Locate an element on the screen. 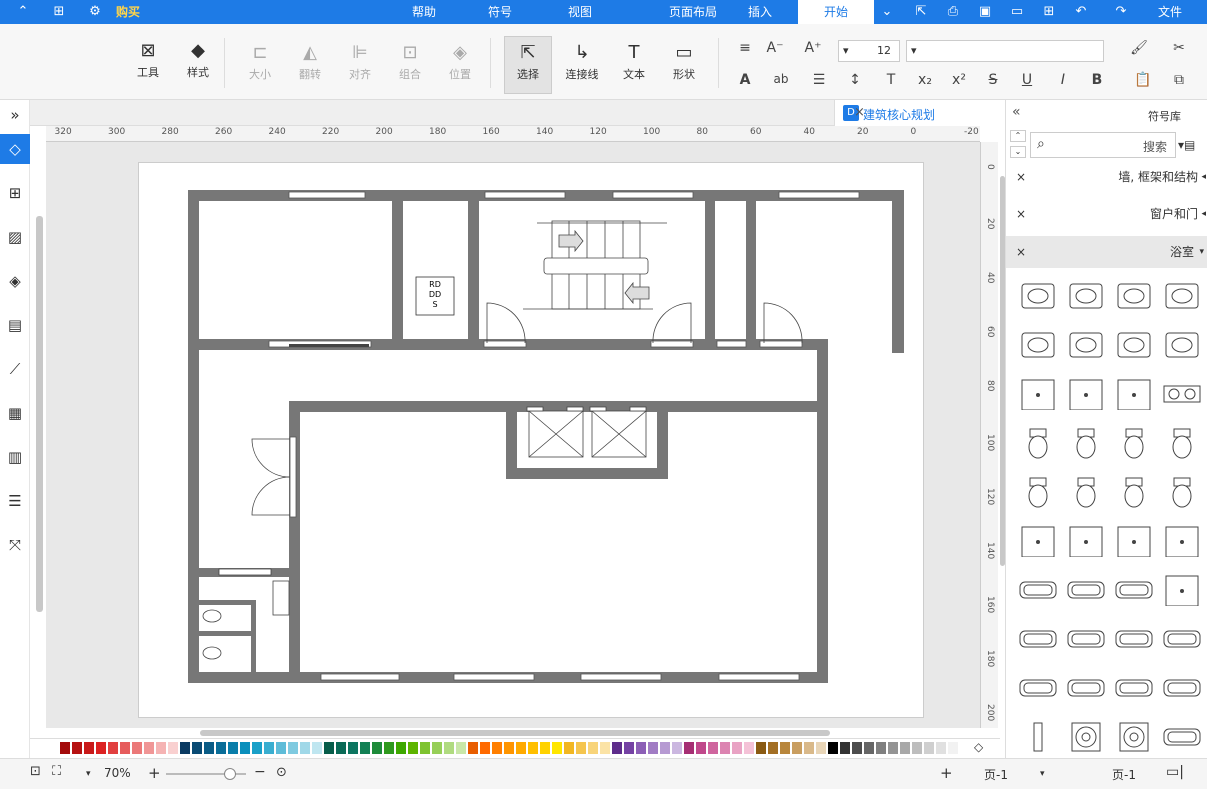  line-spacing-icon: ↕ is located at coordinates (855, 80).